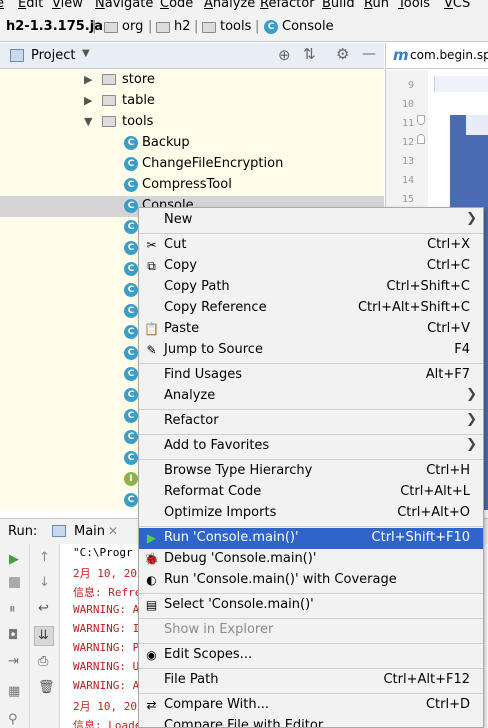 The width and height of the screenshot is (488, 728). What do you see at coordinates (280, 579) in the screenshot?
I see `menu-item-label: Run 'Console.main()' with Coverage` at bounding box center [280, 579].